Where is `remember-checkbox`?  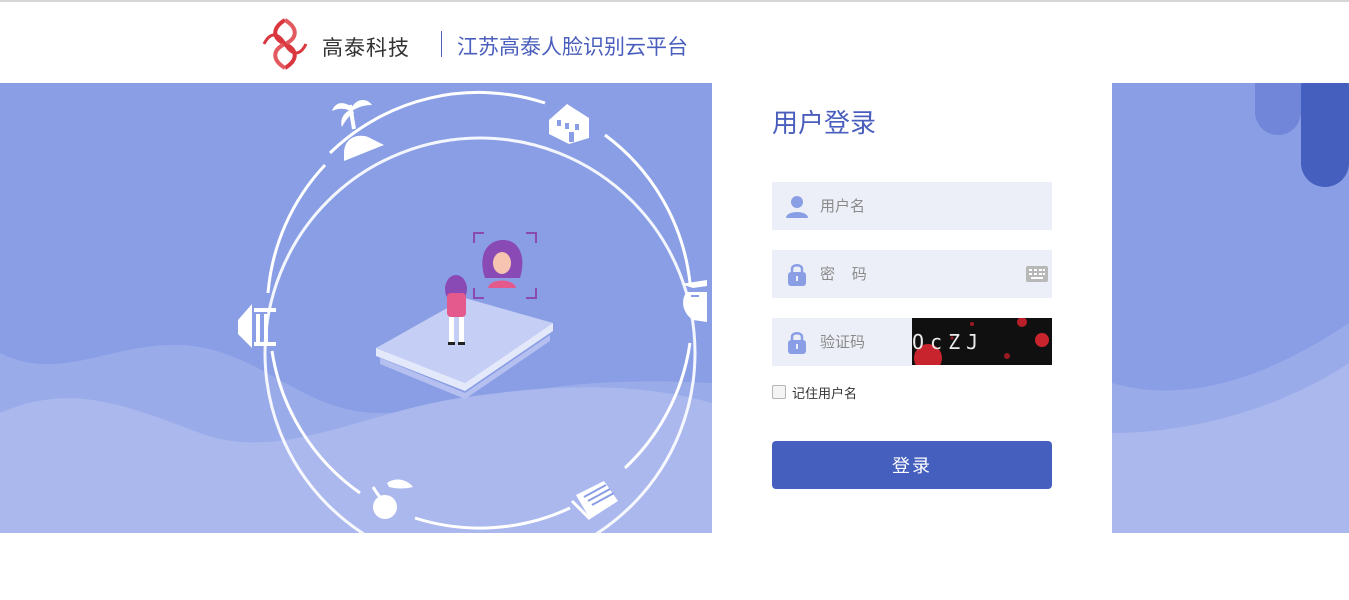 remember-checkbox is located at coordinates (779, 392).